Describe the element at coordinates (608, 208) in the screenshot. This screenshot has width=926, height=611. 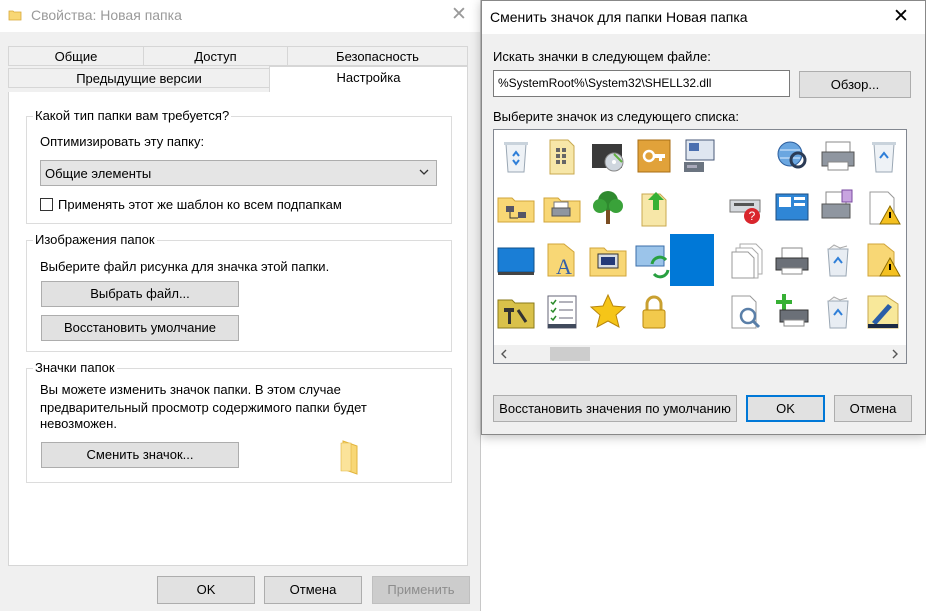
I see `tree-icon` at that location.